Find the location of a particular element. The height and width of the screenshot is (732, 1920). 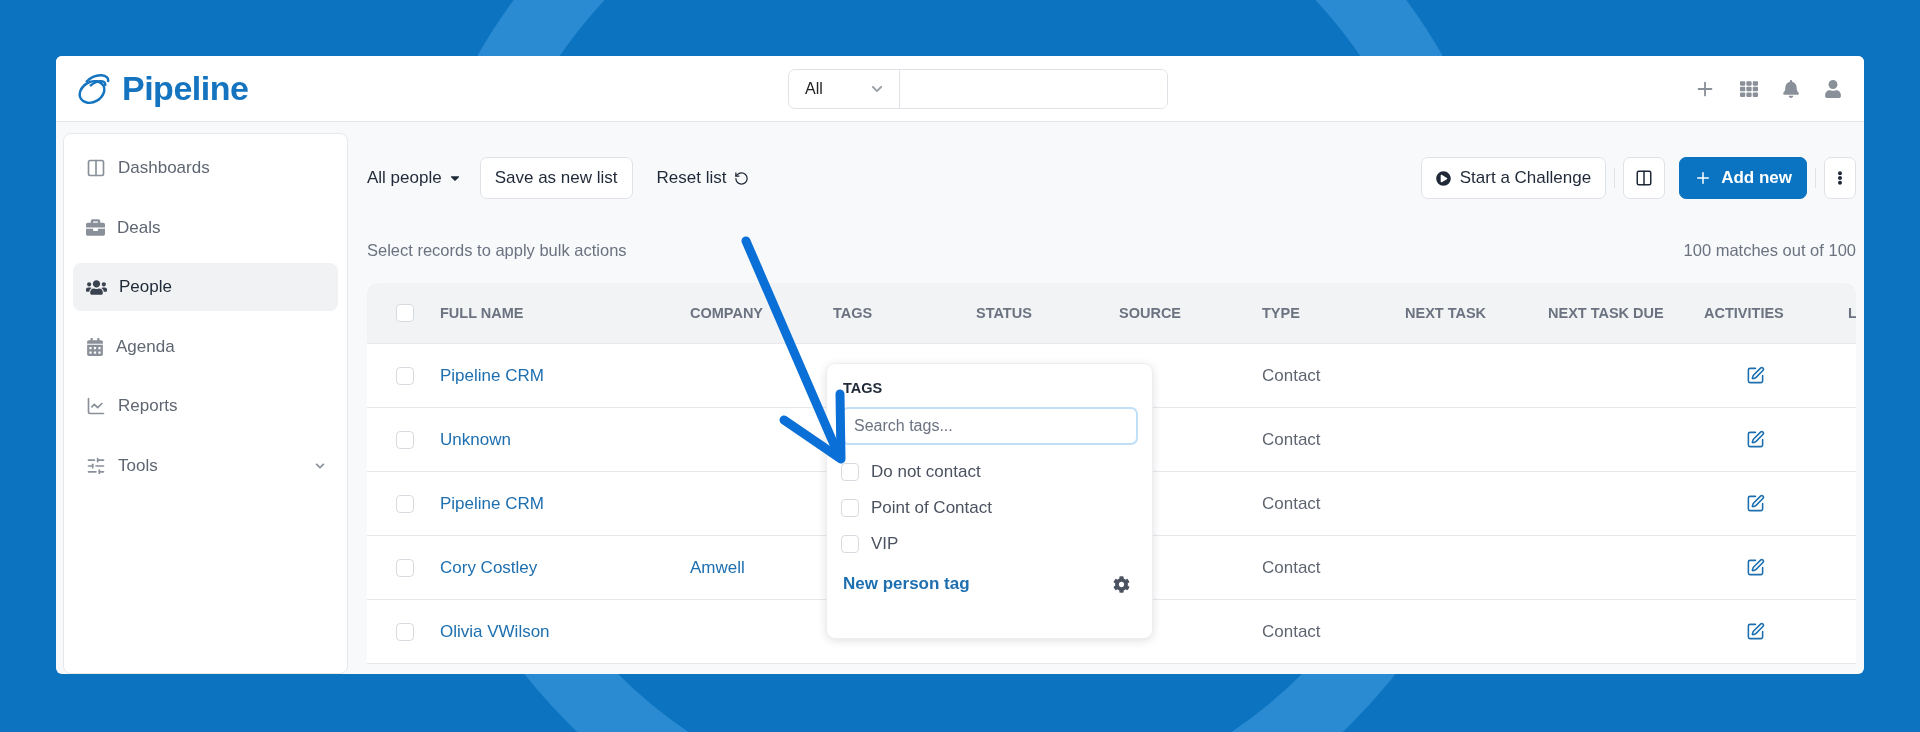

list-picker: All people is located at coordinates (414, 178).